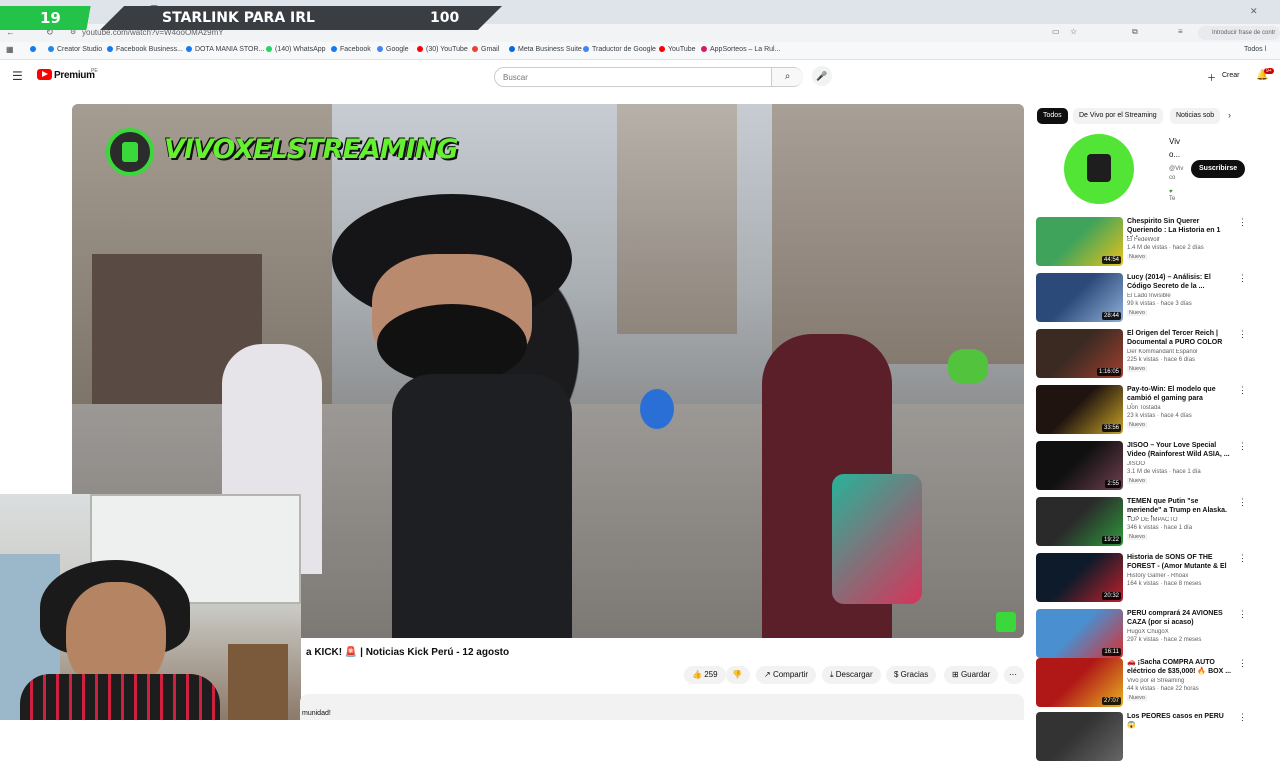 This screenshot has height=762, width=1280. Describe the element at coordinates (705, 675) in the screenshot. I see `like-button: 👍 259` at that location.